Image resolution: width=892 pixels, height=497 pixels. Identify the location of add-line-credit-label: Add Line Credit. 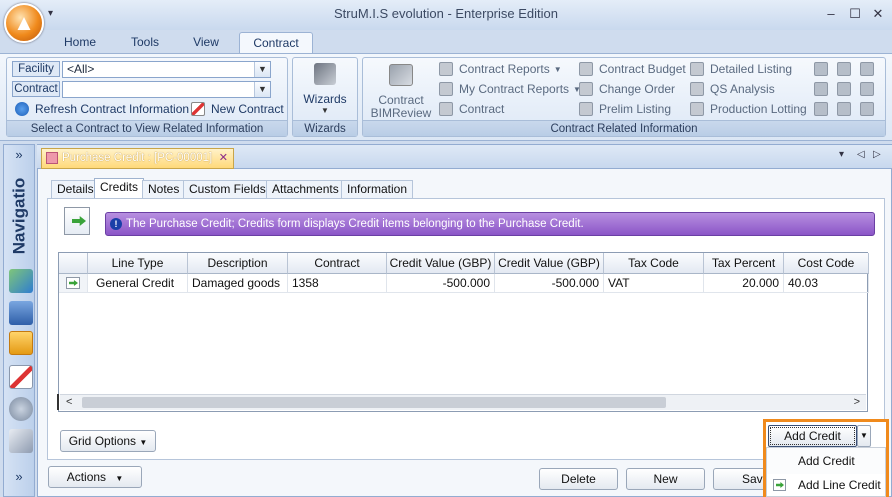
(839, 485).